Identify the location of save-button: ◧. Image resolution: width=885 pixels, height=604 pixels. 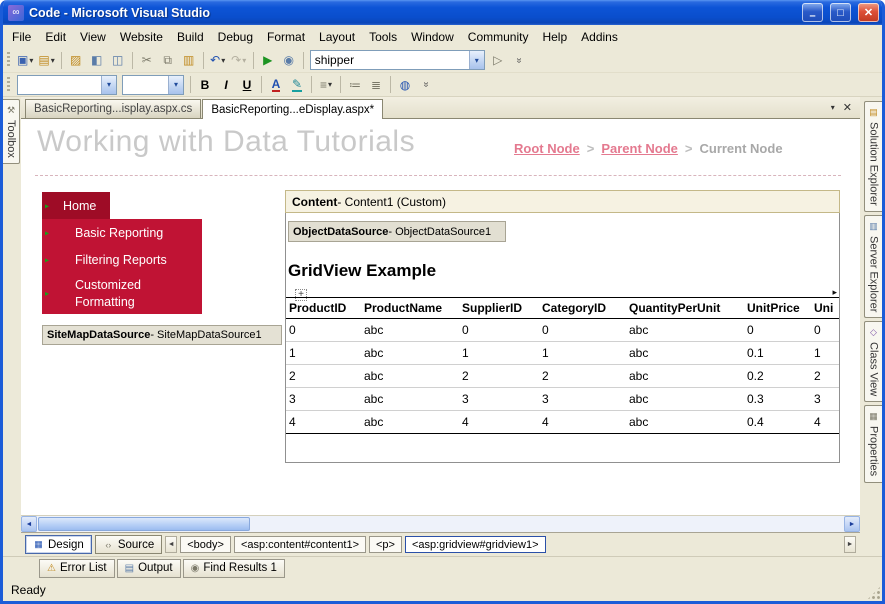
(97, 60).